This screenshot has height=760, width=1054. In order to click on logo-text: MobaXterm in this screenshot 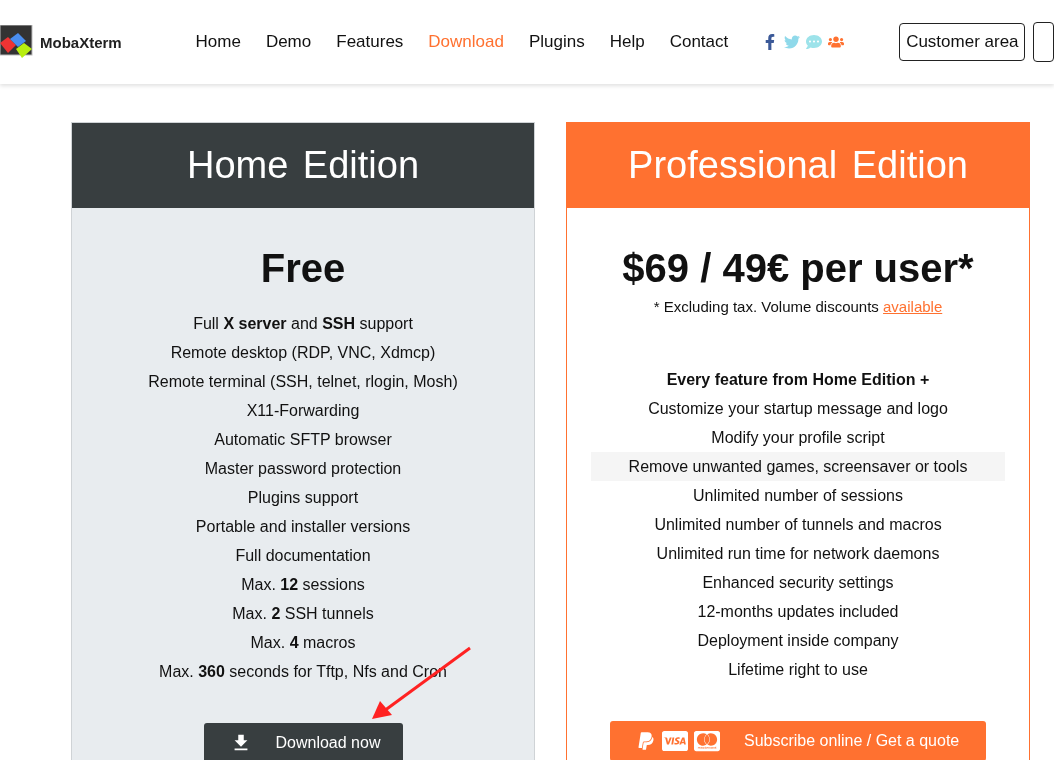, I will do `click(81, 42)`.